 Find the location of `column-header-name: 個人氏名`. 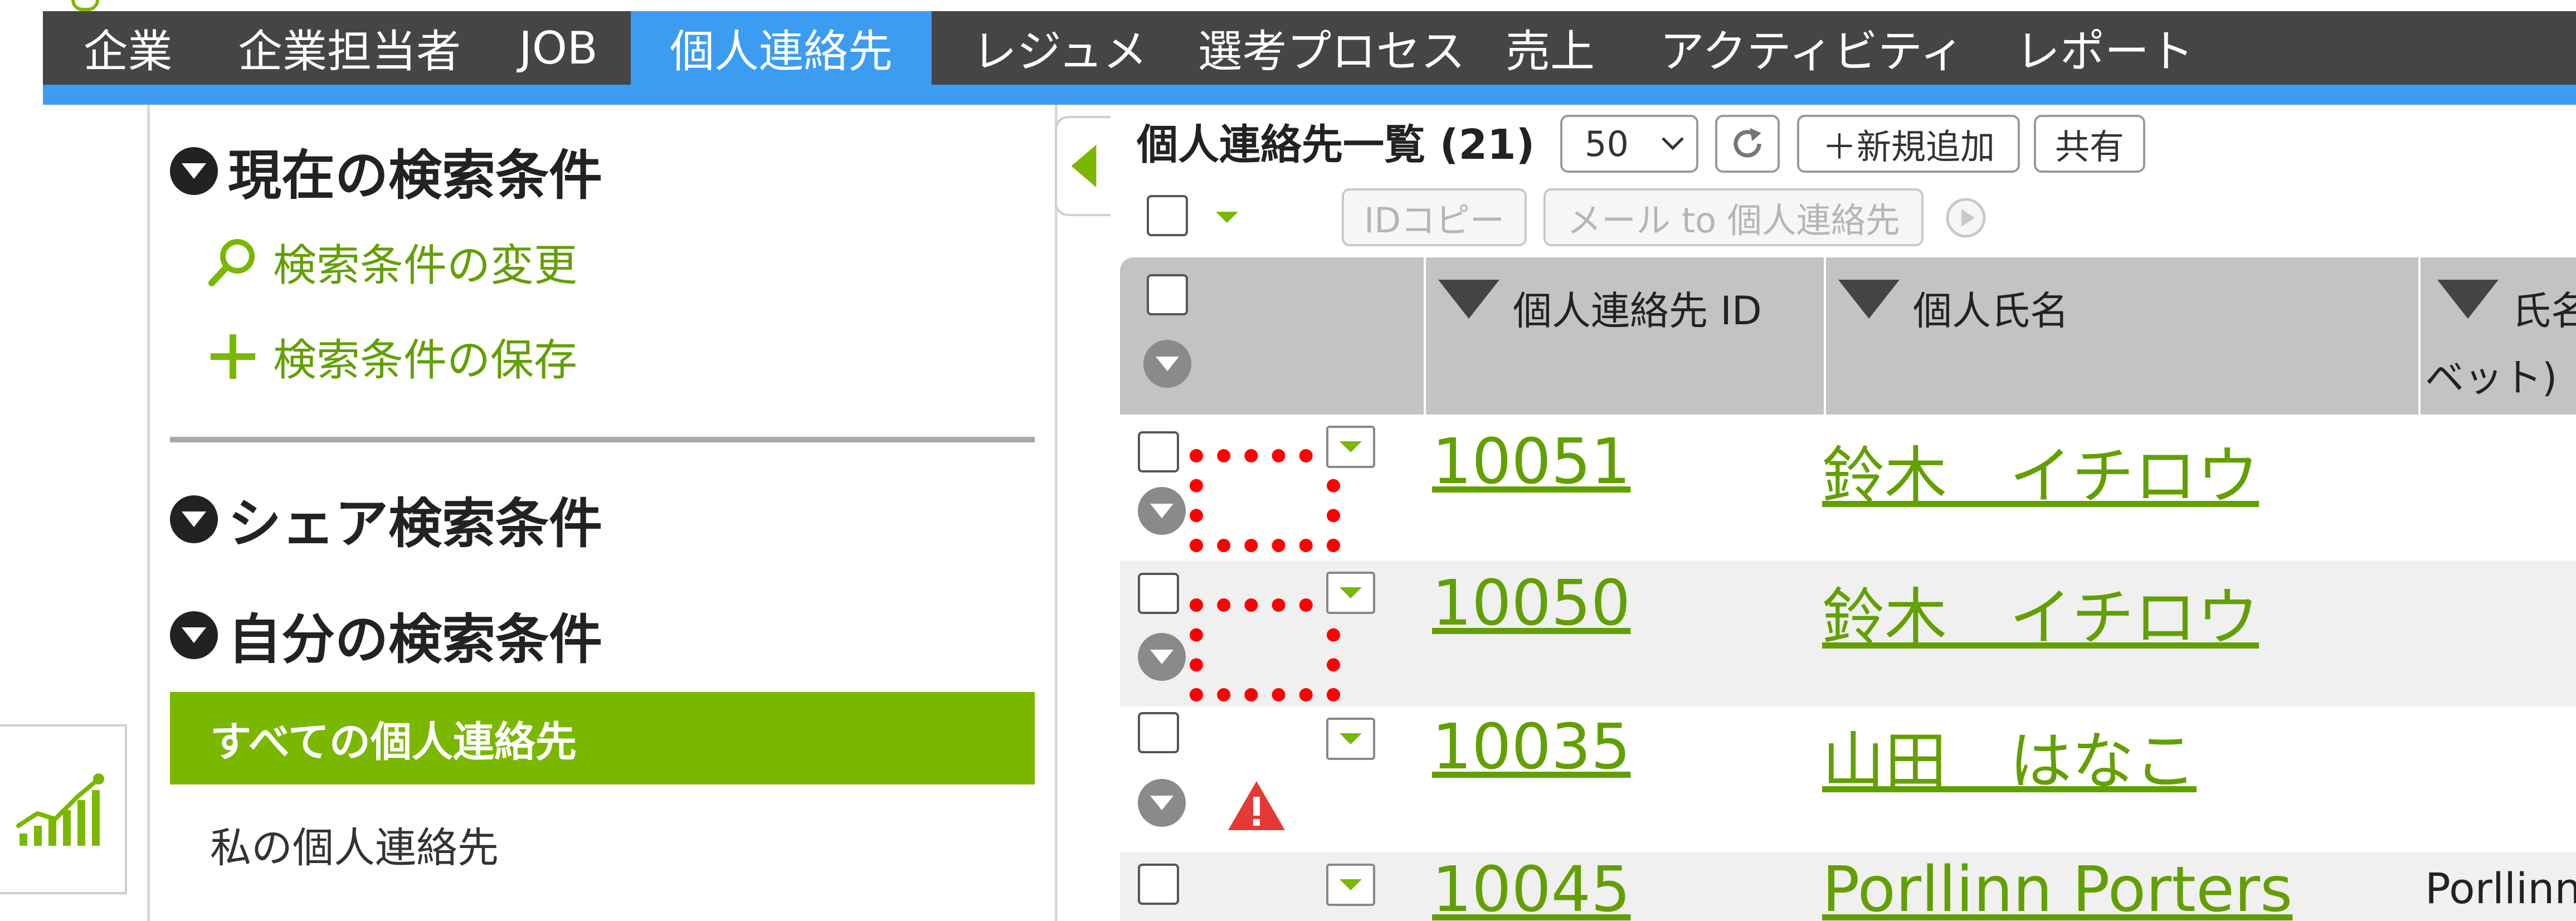

column-header-name: 個人氏名 is located at coordinates (2124, 336).